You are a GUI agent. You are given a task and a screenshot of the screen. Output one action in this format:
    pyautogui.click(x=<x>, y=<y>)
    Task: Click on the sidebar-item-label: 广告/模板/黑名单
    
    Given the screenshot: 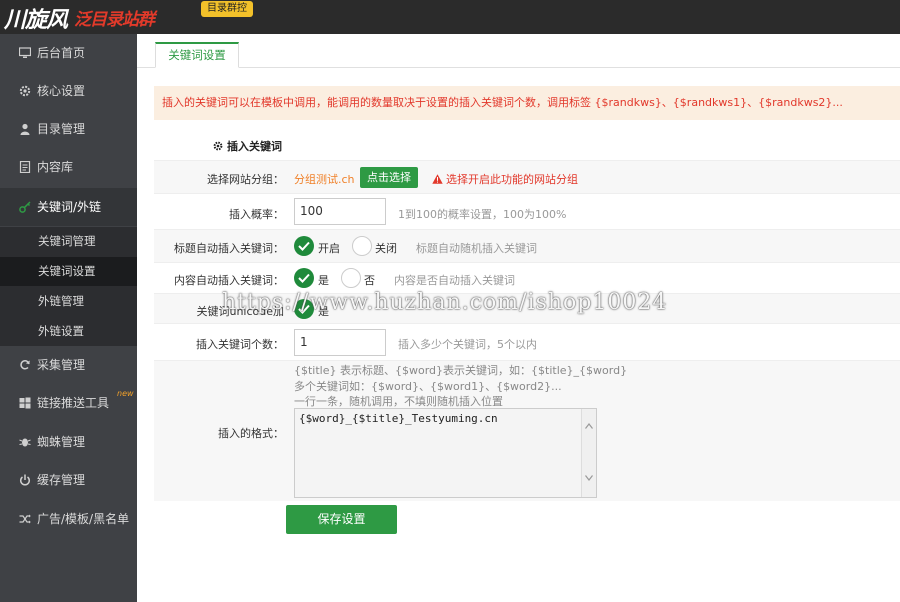 What is the action you would take?
    pyautogui.click(x=83, y=519)
    